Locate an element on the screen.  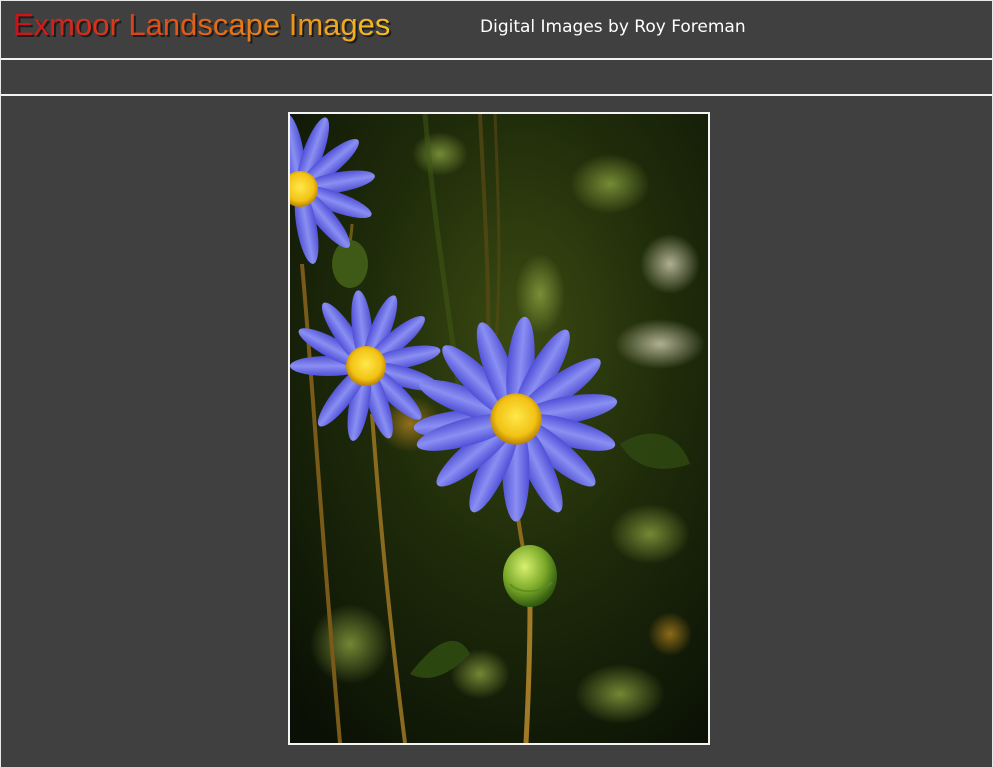
site-title: Exmoor Landscape Images is located at coordinates (201, 25).